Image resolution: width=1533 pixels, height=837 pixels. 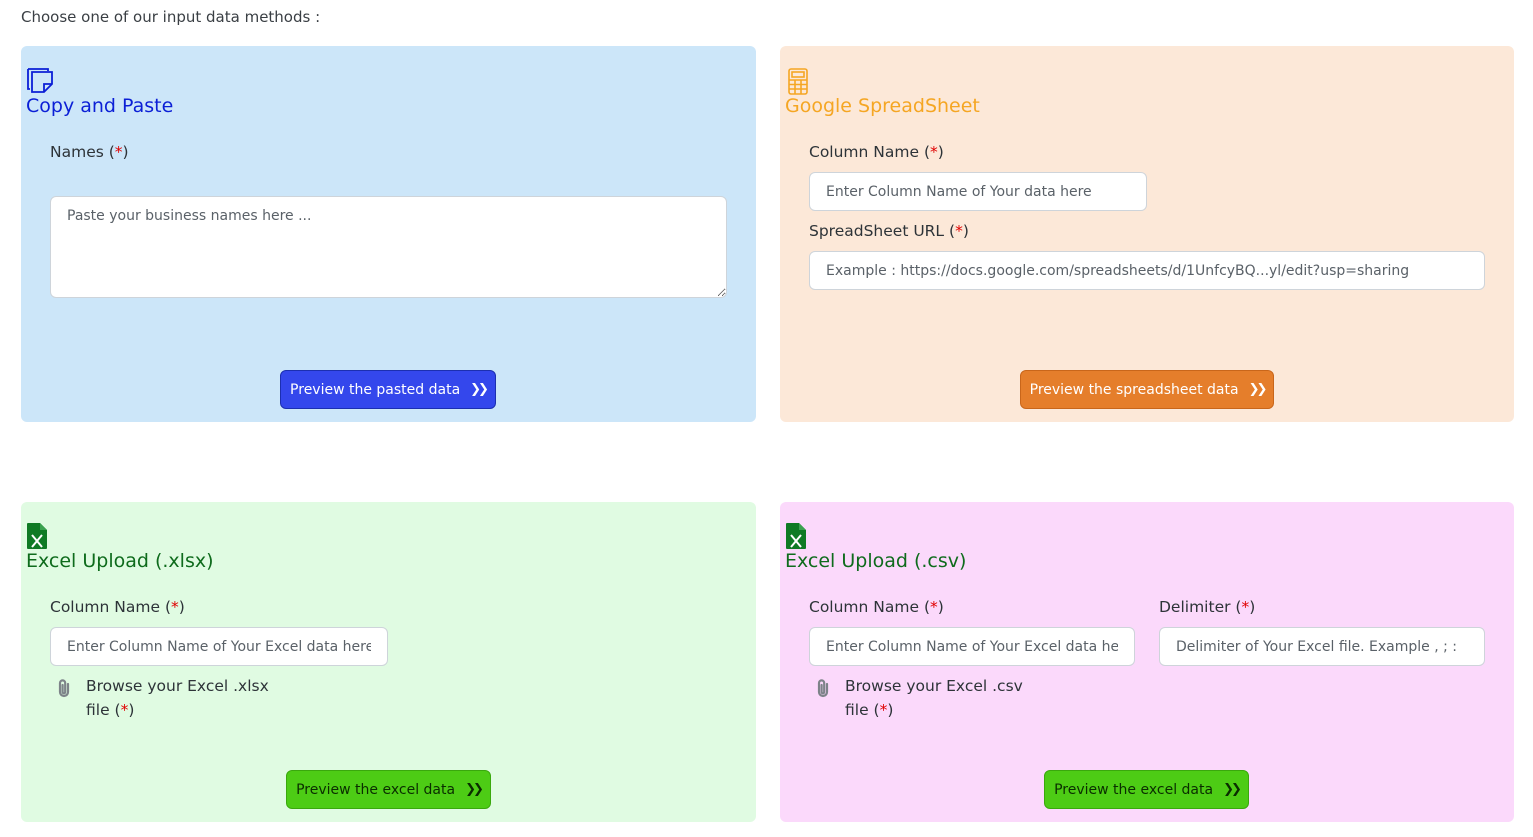 What do you see at coordinates (177, 686) in the screenshot?
I see `browse-label: Browse your Excel .xlsx` at bounding box center [177, 686].